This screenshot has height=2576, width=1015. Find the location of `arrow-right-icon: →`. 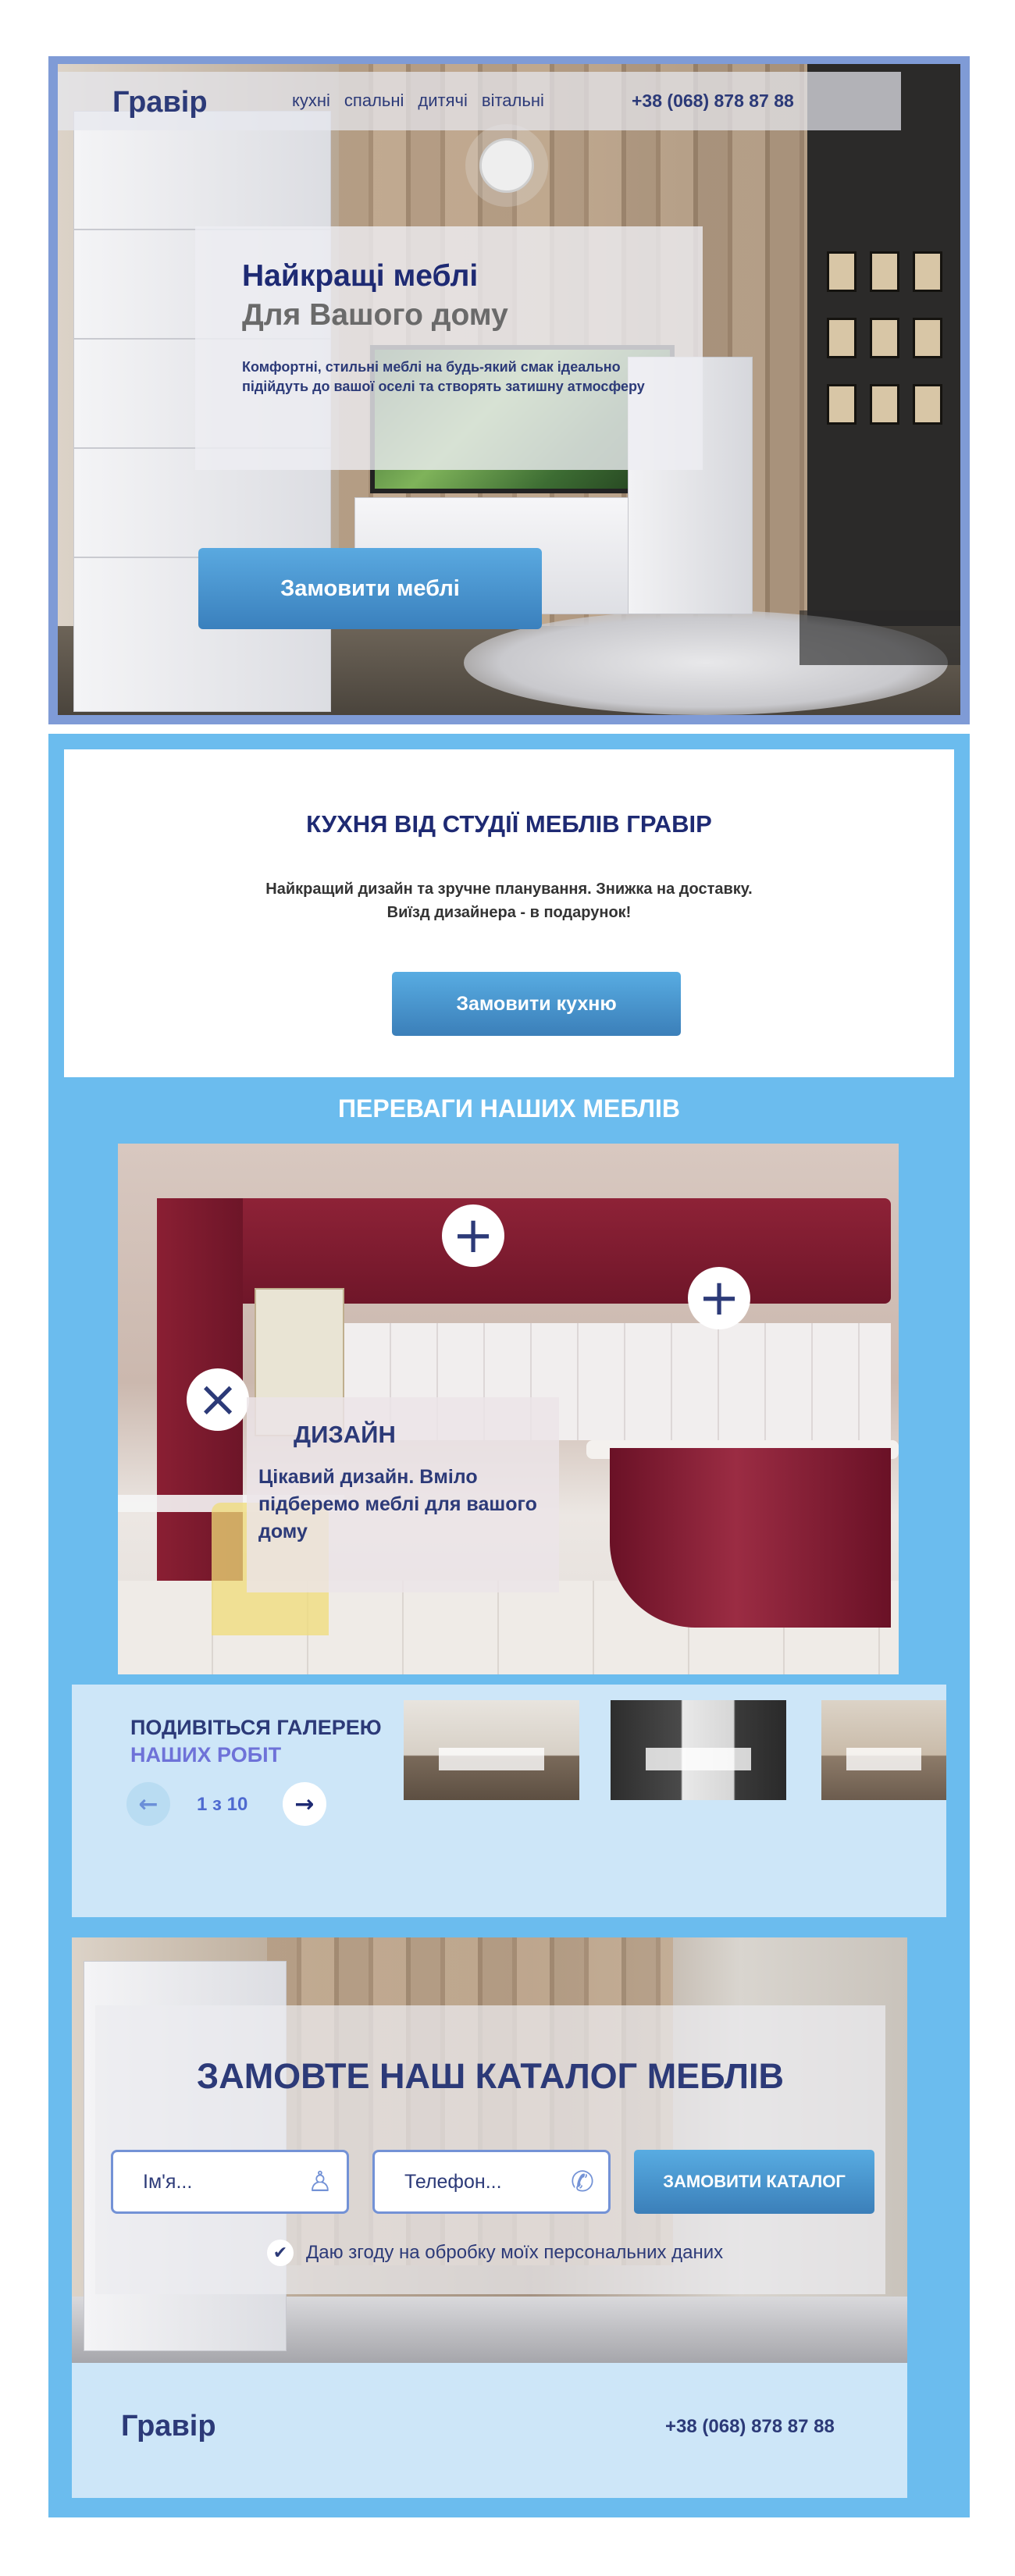

arrow-right-icon: → is located at coordinates (304, 1804).